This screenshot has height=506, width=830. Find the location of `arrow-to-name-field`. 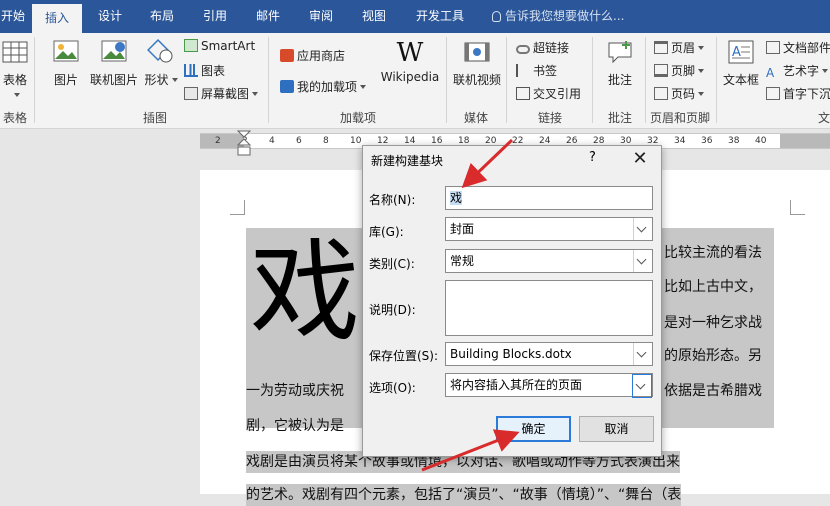

arrow-to-name-field is located at coordinates (487, 163).